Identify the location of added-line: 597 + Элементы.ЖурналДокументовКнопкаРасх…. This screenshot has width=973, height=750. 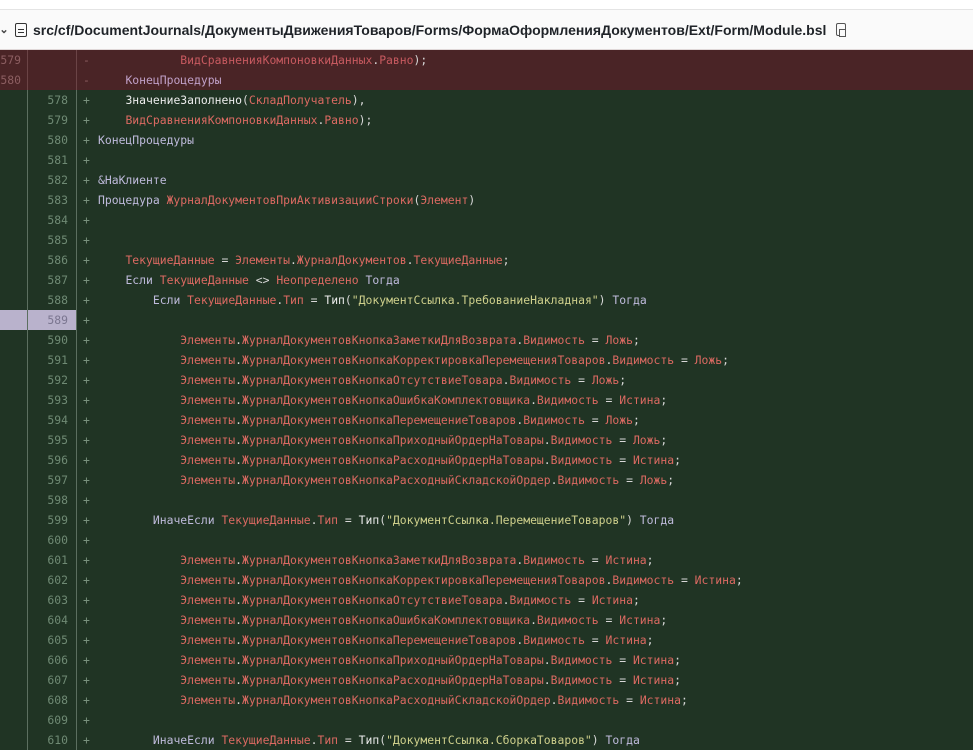
(486, 480).